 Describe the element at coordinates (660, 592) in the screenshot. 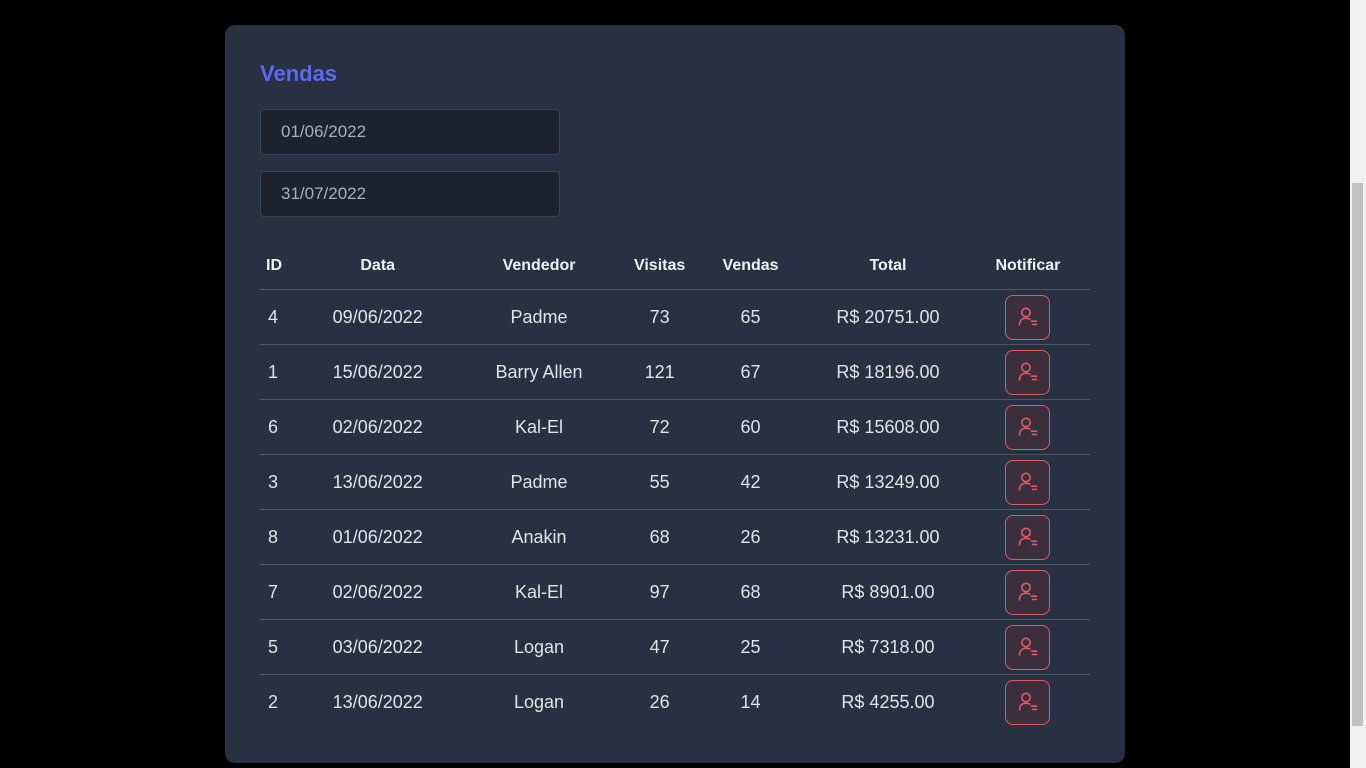

I see `cell-visitas: 97` at that location.